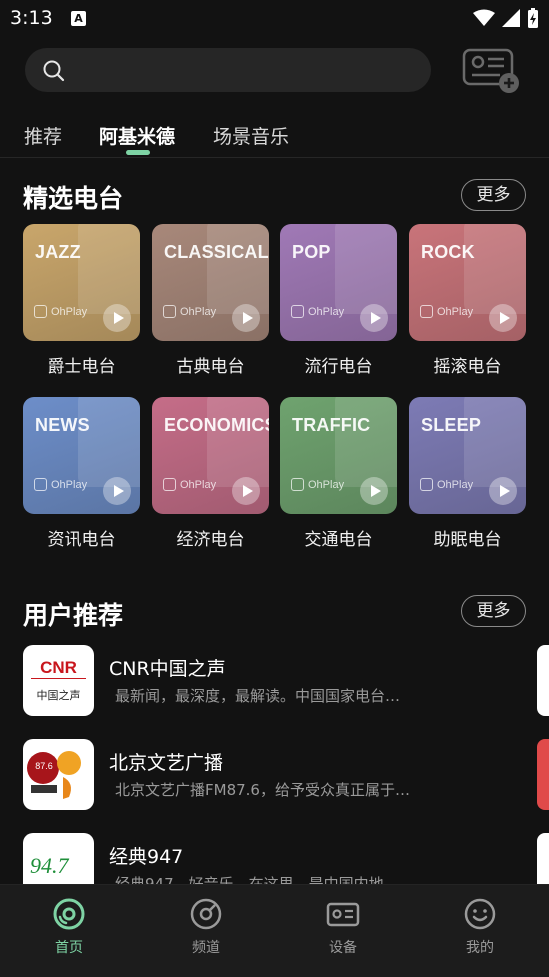 This screenshot has height=977, width=549. I want to click on station-card: JAZZ OhPlay, so click(81, 282).